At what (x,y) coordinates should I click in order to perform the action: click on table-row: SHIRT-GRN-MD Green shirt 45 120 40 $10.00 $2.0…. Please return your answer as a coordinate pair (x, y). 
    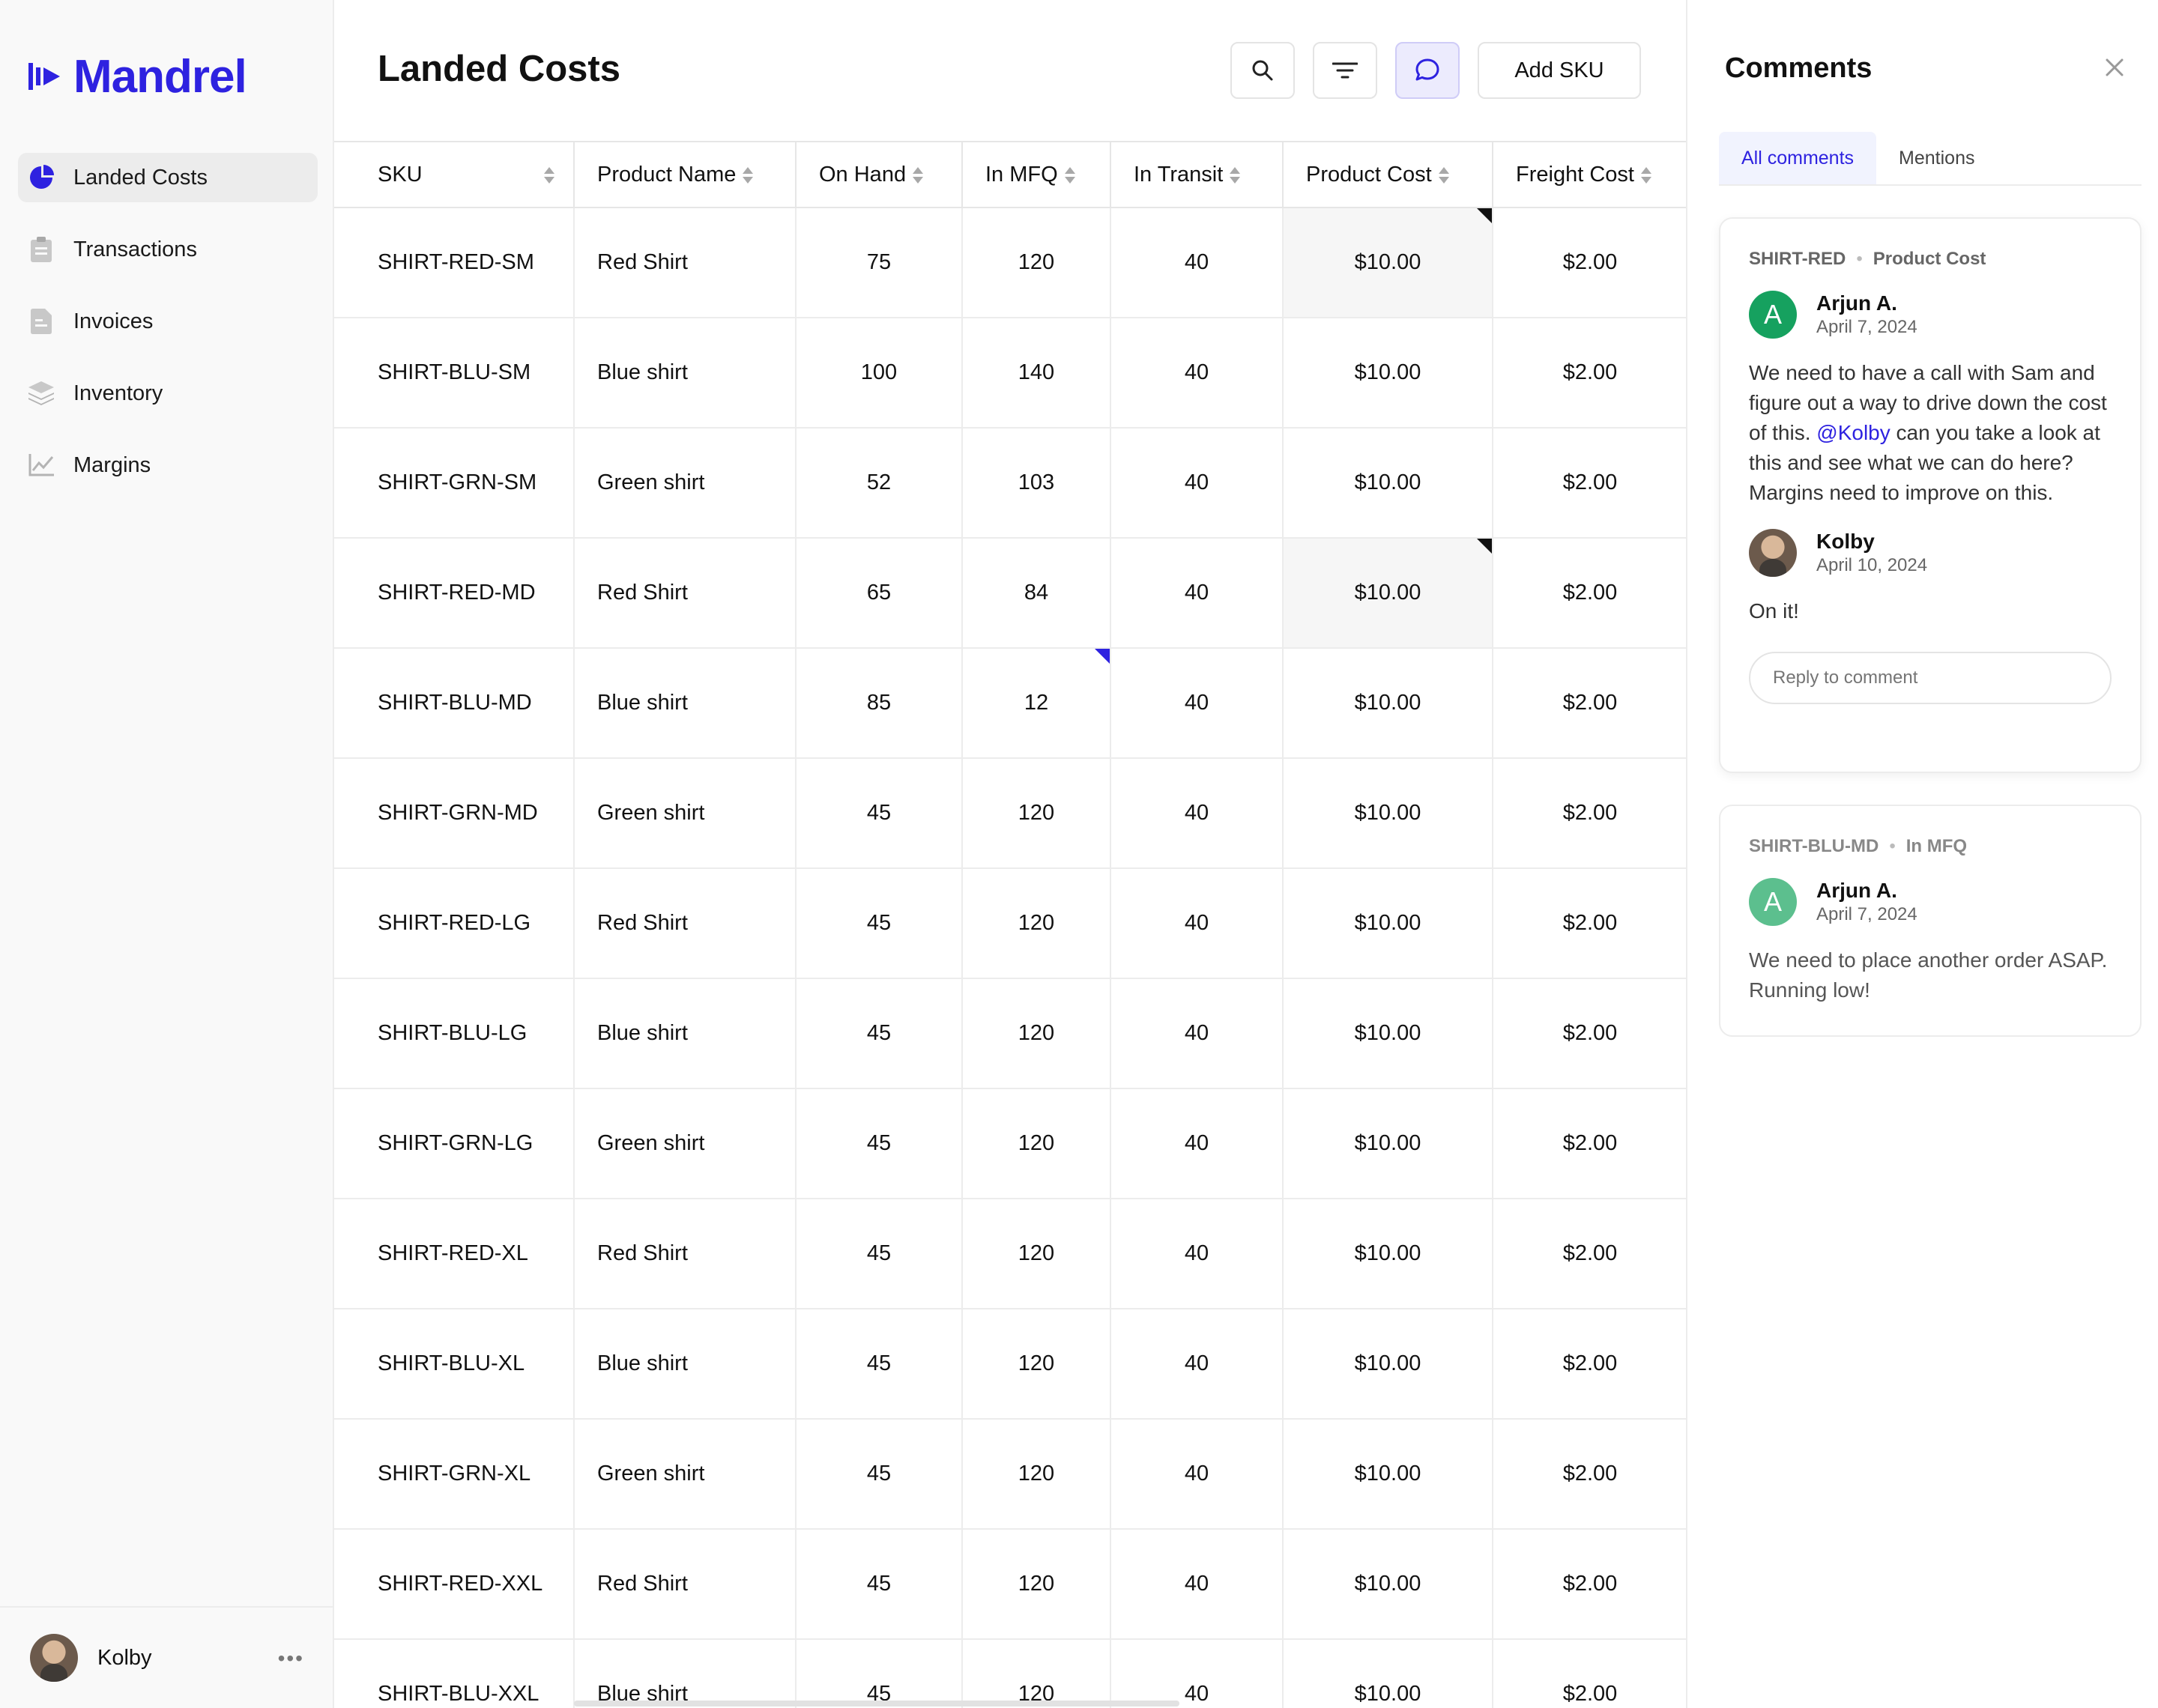
    Looking at the image, I should click on (1010, 813).